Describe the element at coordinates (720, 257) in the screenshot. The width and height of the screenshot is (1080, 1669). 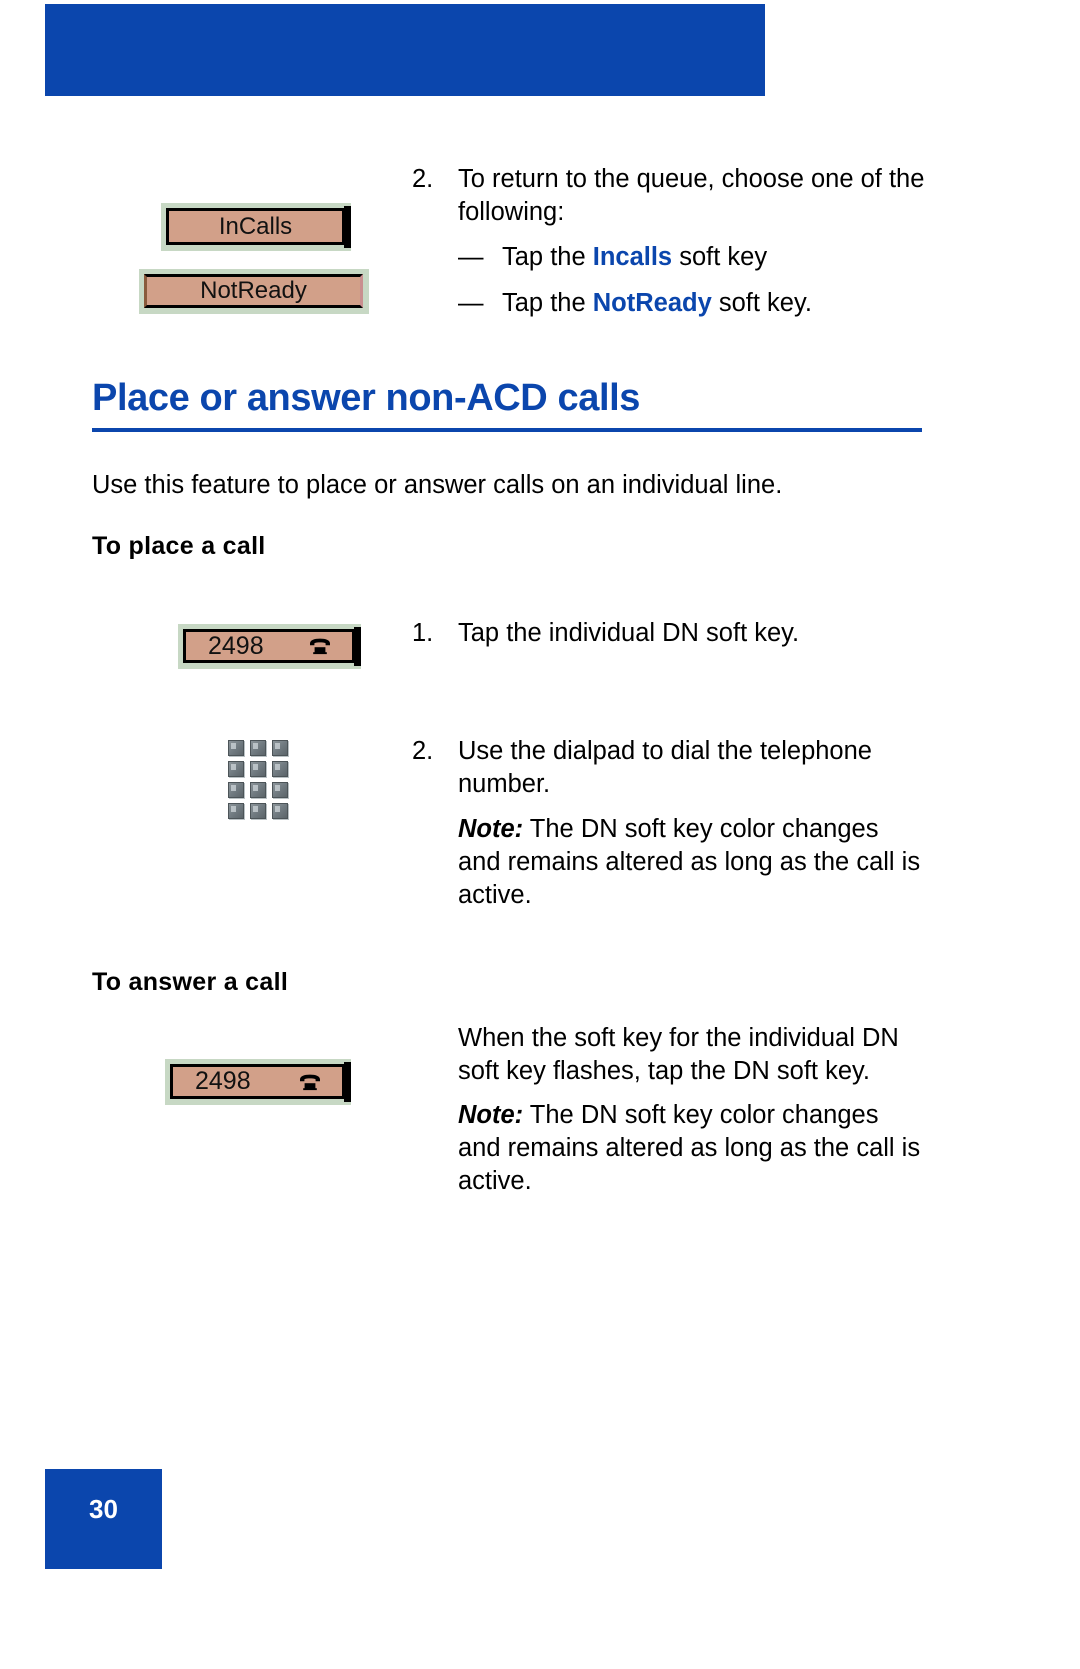
I see `bullet-suffix: soft key` at that location.